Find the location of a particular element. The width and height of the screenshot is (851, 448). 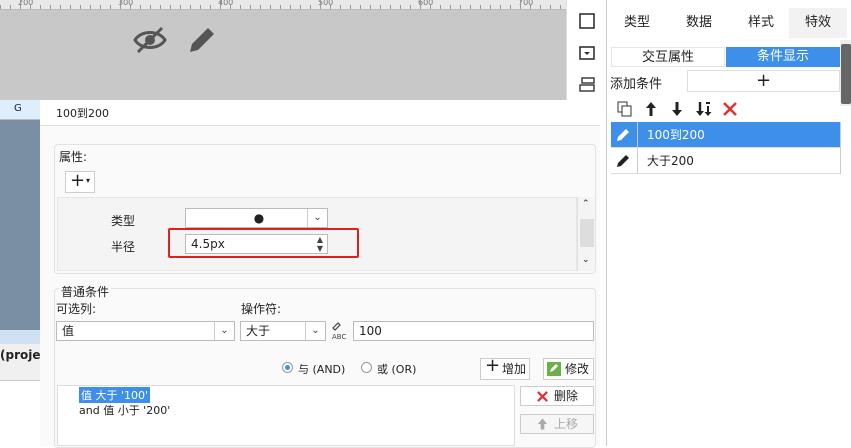

tab-effects: 特效 is located at coordinates (818, 23).